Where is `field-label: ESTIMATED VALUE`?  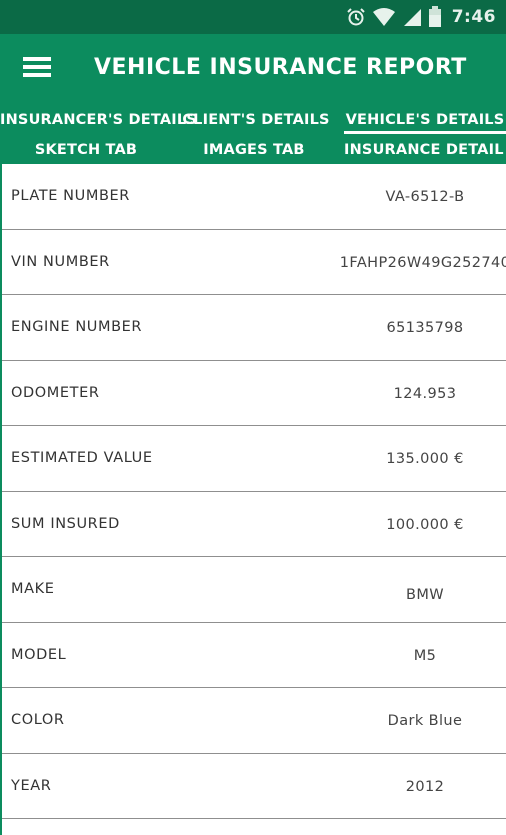 field-label: ESTIMATED VALUE is located at coordinates (82, 458).